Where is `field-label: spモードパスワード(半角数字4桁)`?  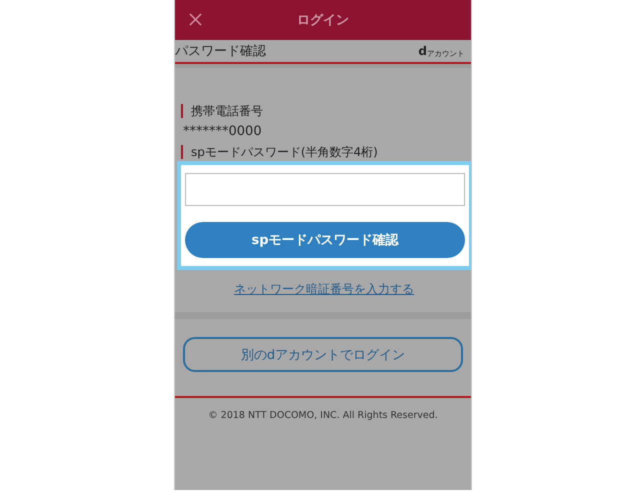 field-label: spモードパスワード(半角数字4桁) is located at coordinates (324, 152).